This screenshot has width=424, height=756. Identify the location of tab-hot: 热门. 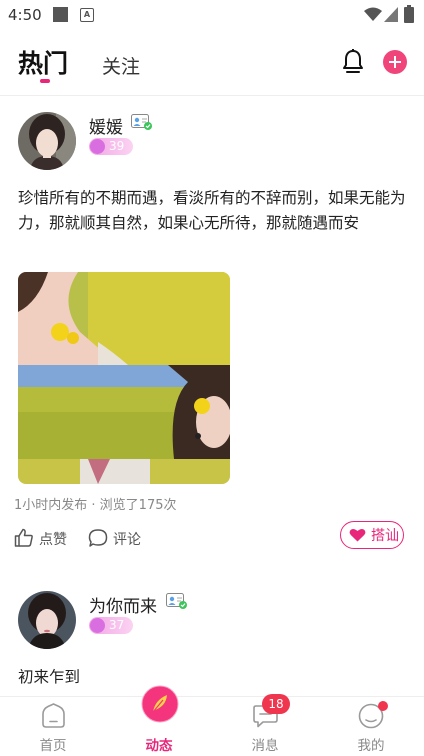
(43, 62).